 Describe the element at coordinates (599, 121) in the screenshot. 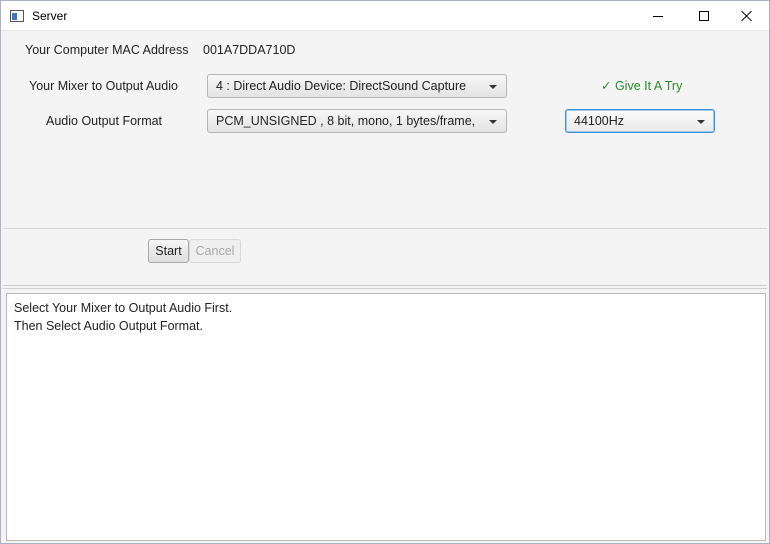

I see `sample-rate-select-value: 44100Hz` at that location.